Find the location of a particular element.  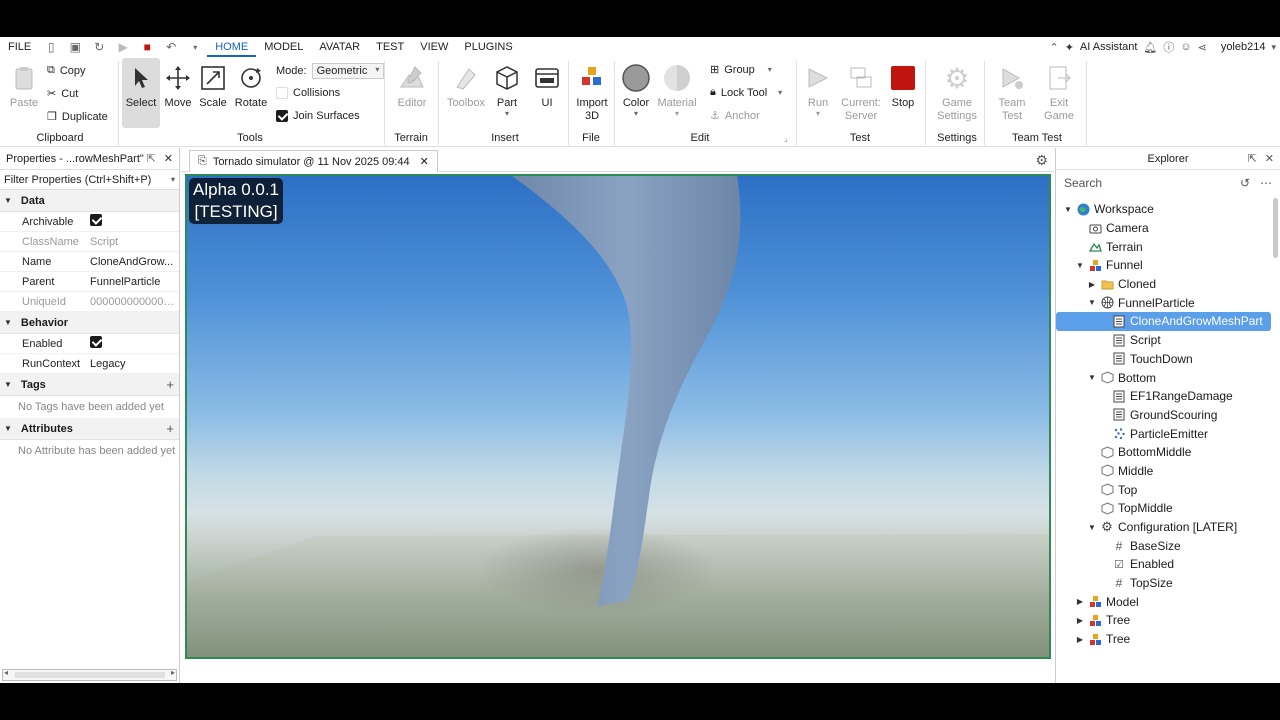

section-data: ▼ Data is located at coordinates (89, 201).